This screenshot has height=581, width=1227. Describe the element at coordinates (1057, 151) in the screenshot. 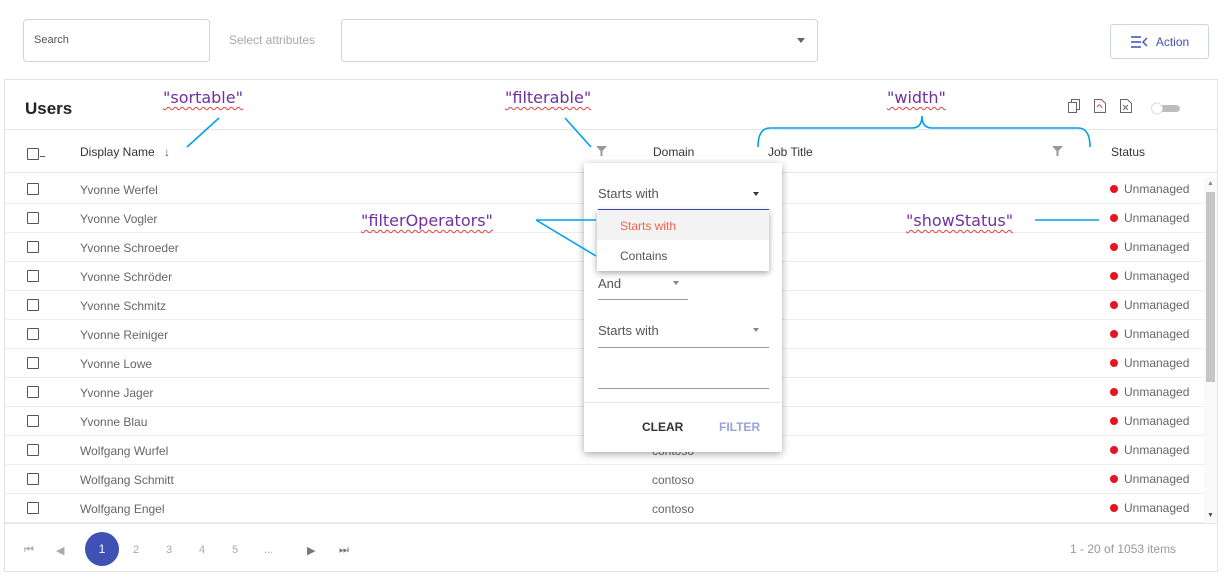

I see `job-title-filter-icon` at that location.